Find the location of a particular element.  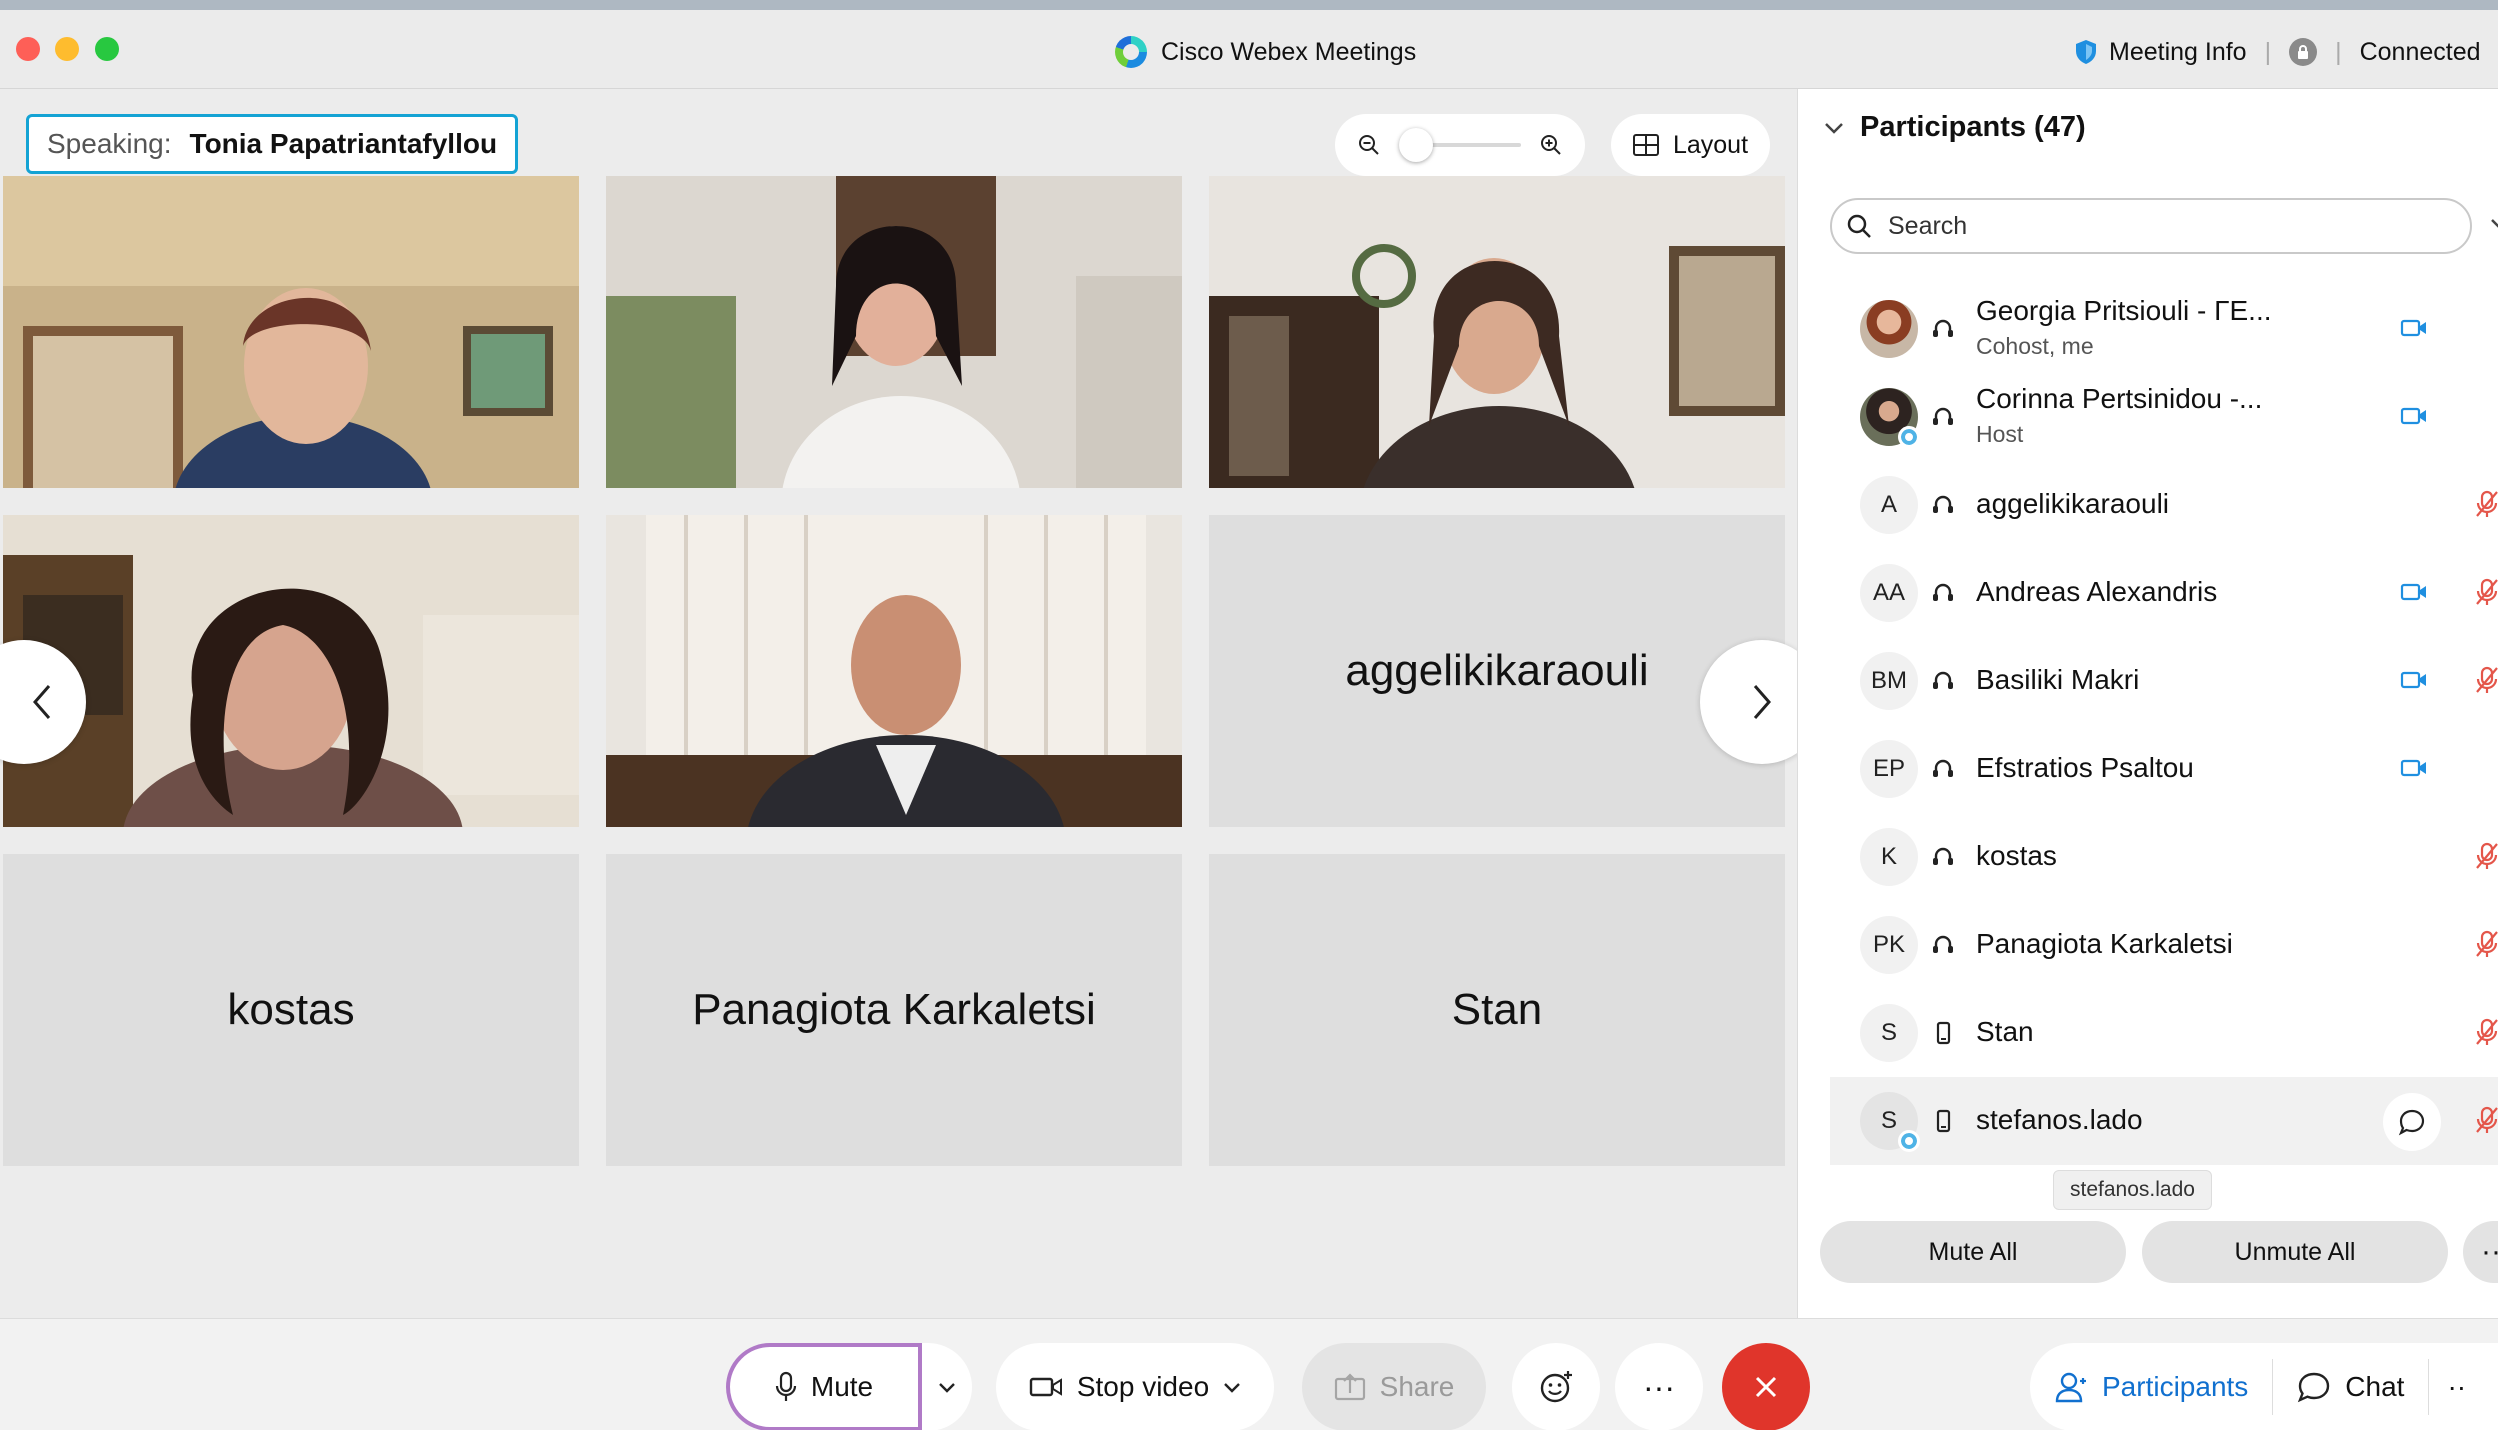

participant-name: kostas is located at coordinates (2016, 855).